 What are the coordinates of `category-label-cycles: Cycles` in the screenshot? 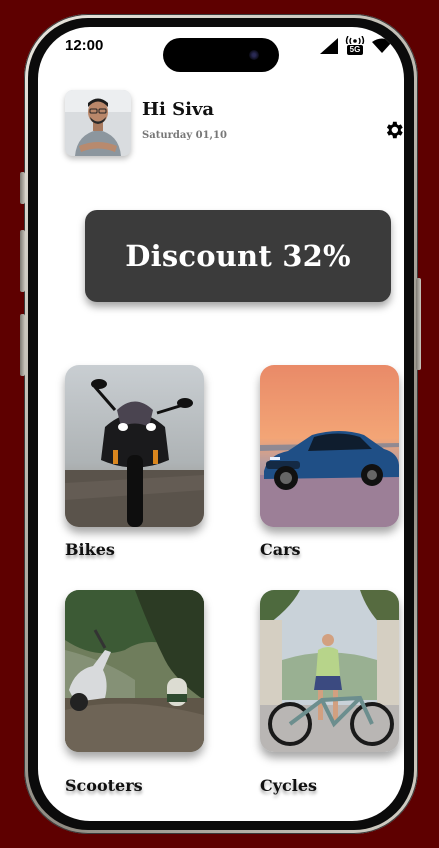 It's located at (289, 785).